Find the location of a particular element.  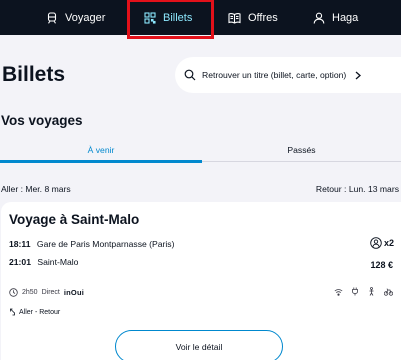

arrival-time: 21:01 is located at coordinates (20, 262).